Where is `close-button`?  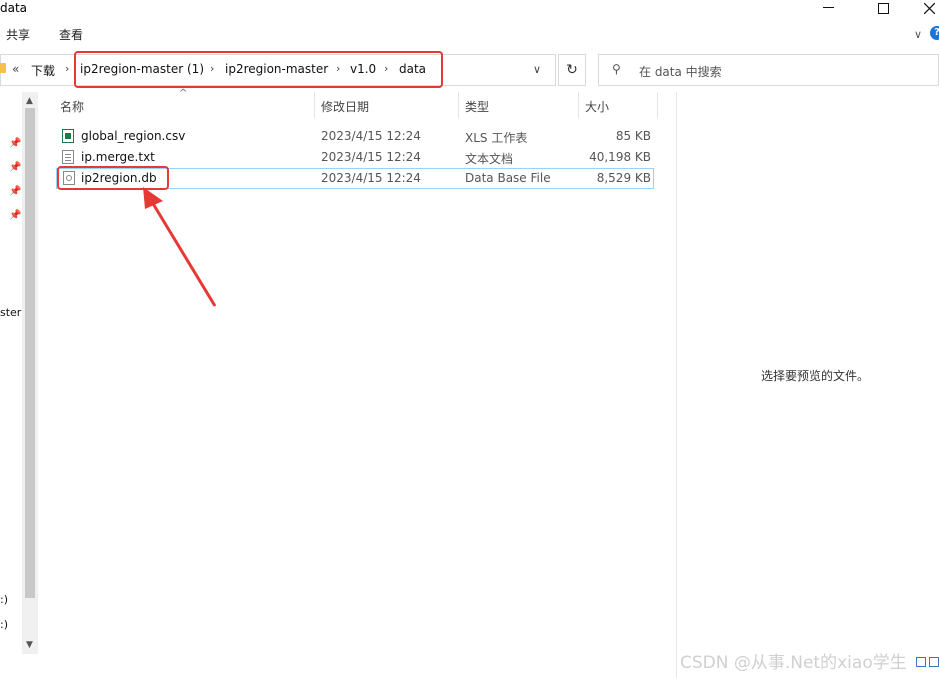
close-button is located at coordinates (922, 8).